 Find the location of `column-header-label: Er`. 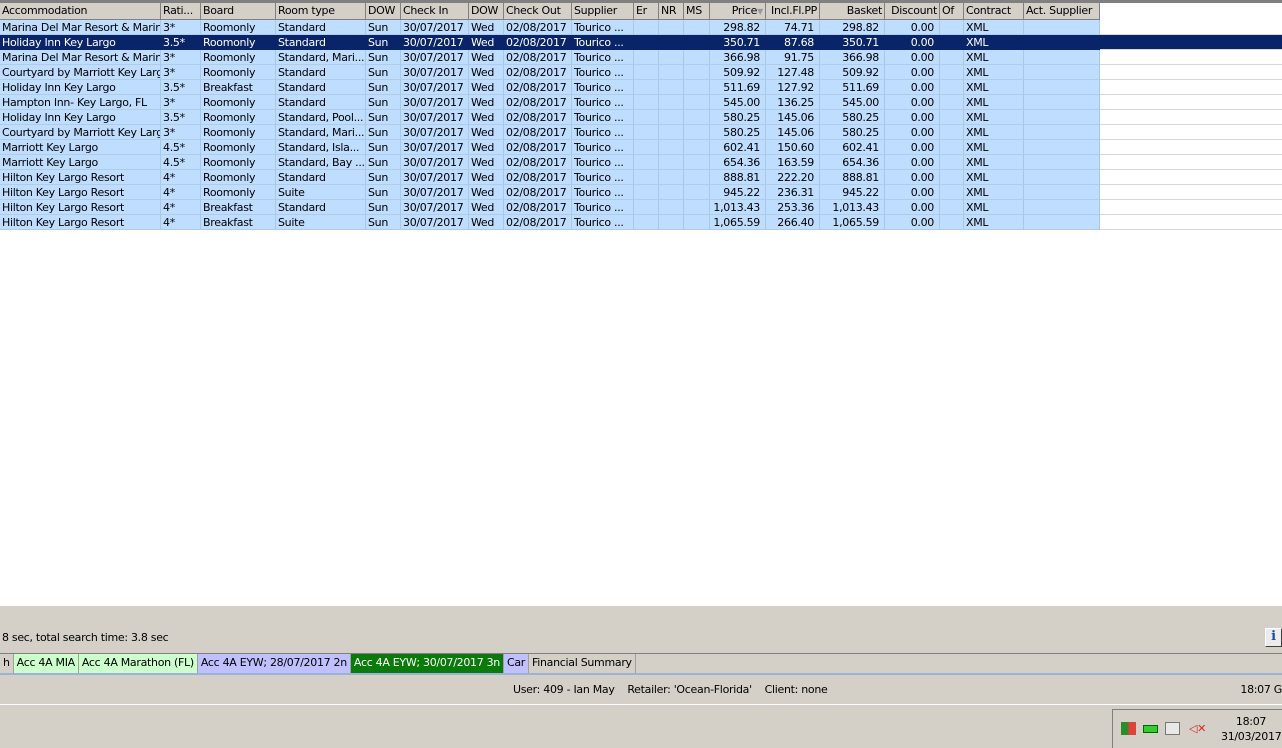

column-header-label: Er is located at coordinates (641, 10).